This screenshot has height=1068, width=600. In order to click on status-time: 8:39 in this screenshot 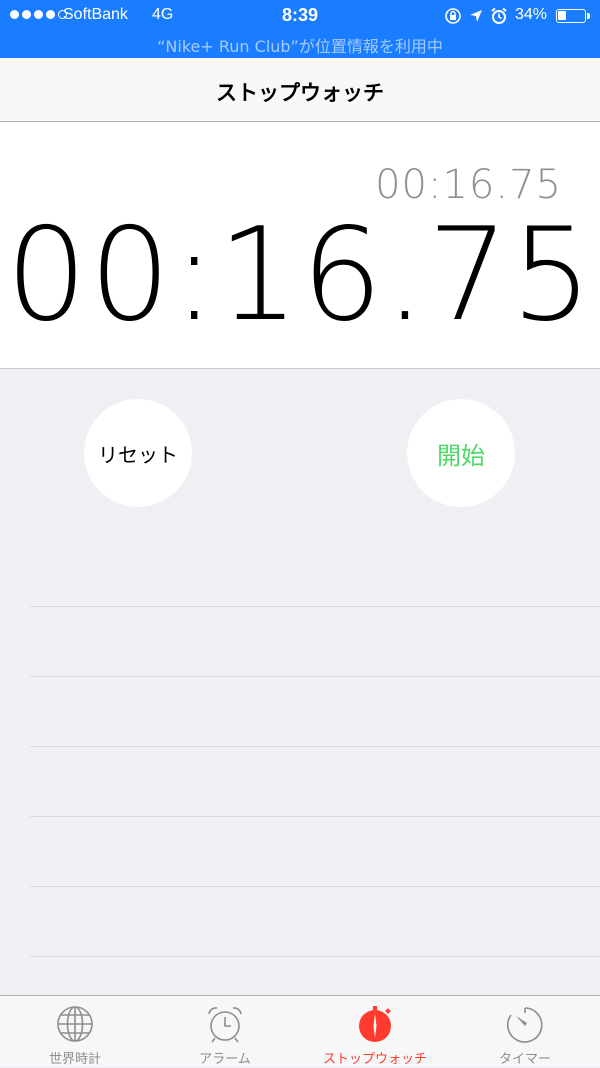, I will do `click(300, 15)`.